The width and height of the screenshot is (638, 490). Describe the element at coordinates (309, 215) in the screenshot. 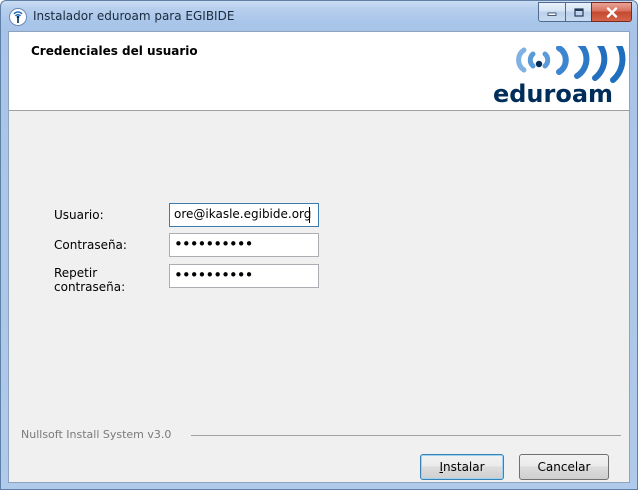

I see `text-caret` at that location.